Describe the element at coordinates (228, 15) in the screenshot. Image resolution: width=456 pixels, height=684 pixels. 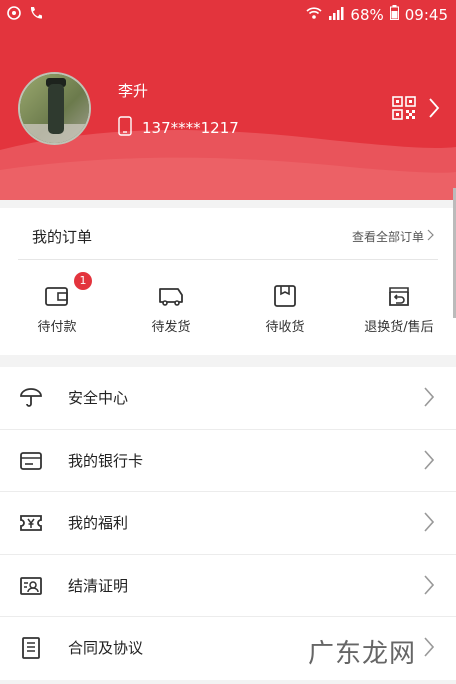
I see `status-bar: 68% 09:45` at that location.